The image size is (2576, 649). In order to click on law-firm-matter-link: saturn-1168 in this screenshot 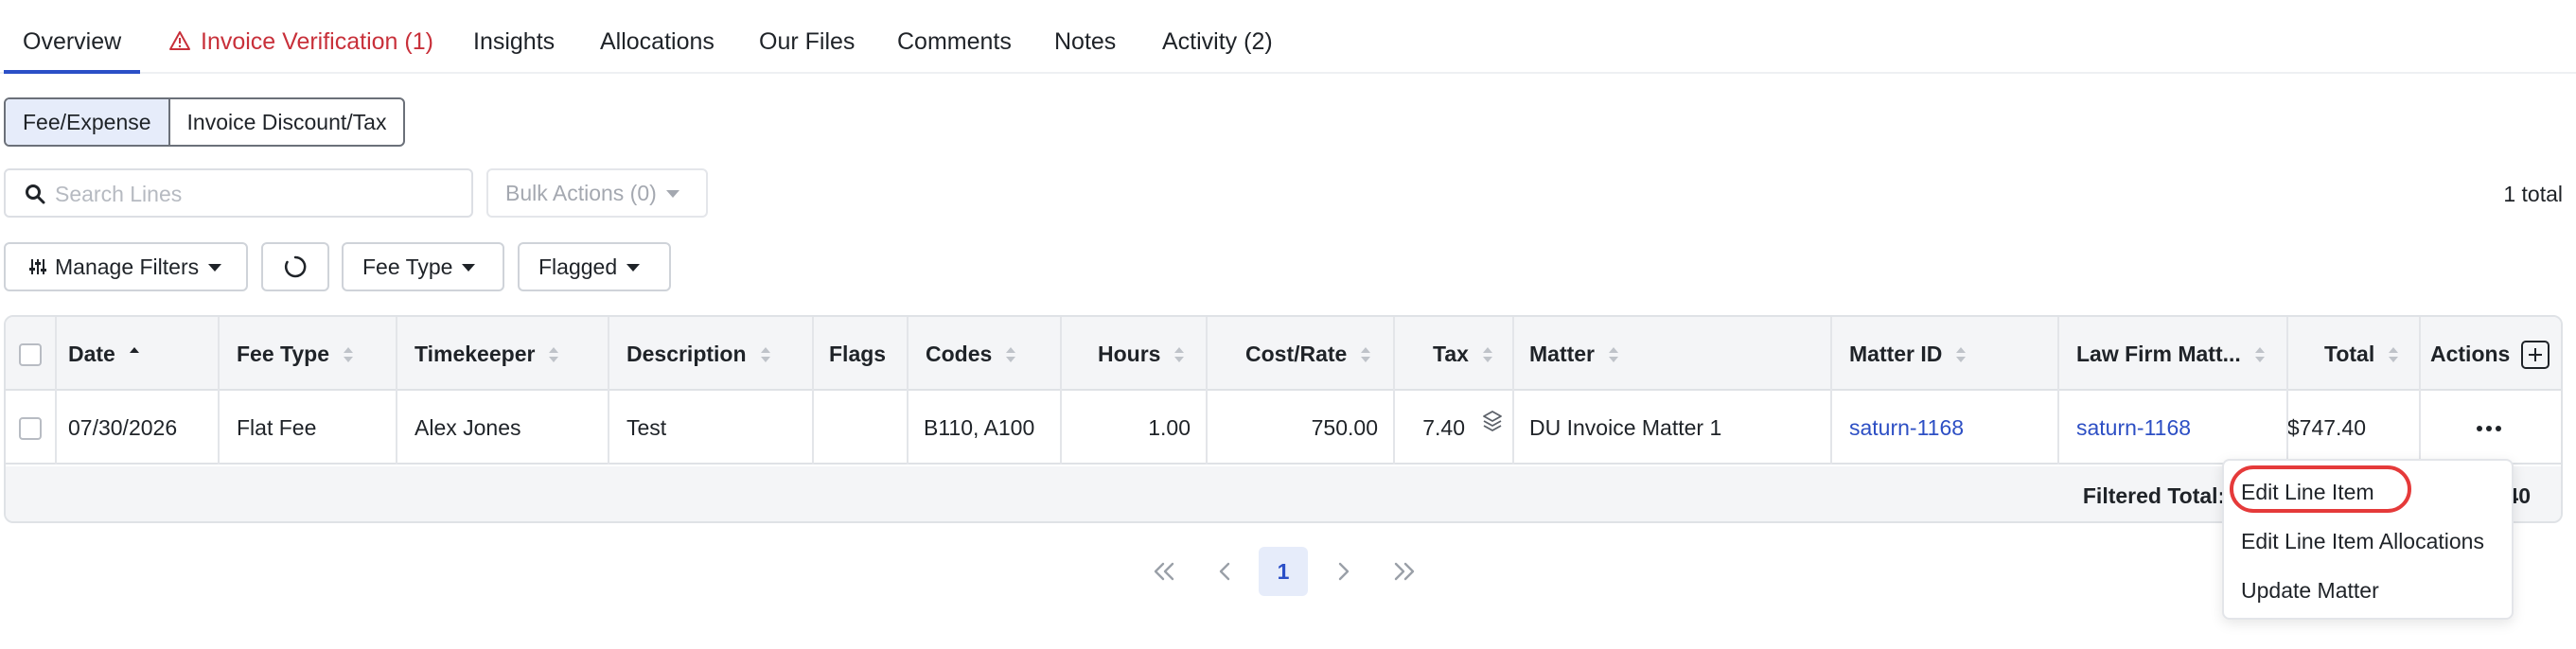, I will do `click(2133, 428)`.